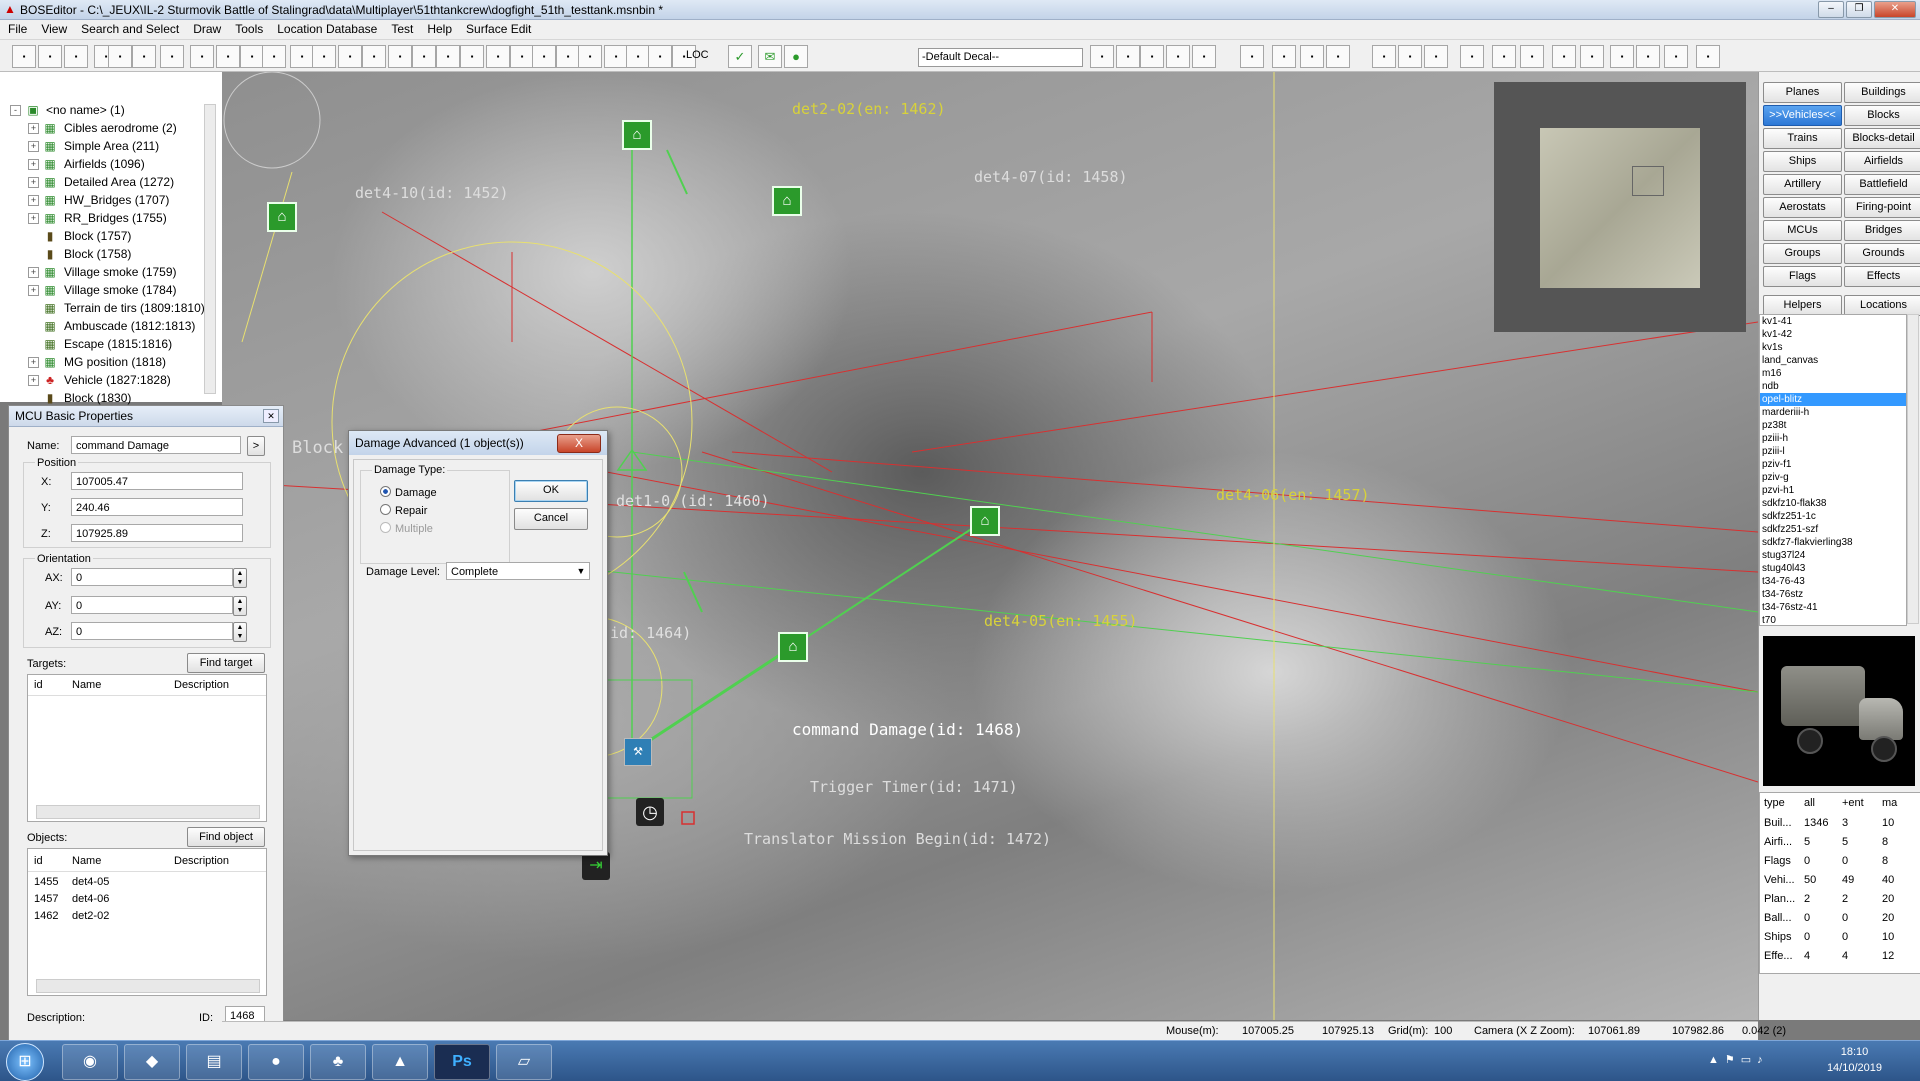  What do you see at coordinates (697, 55) in the screenshot?
I see `loc-button: LOC` at bounding box center [697, 55].